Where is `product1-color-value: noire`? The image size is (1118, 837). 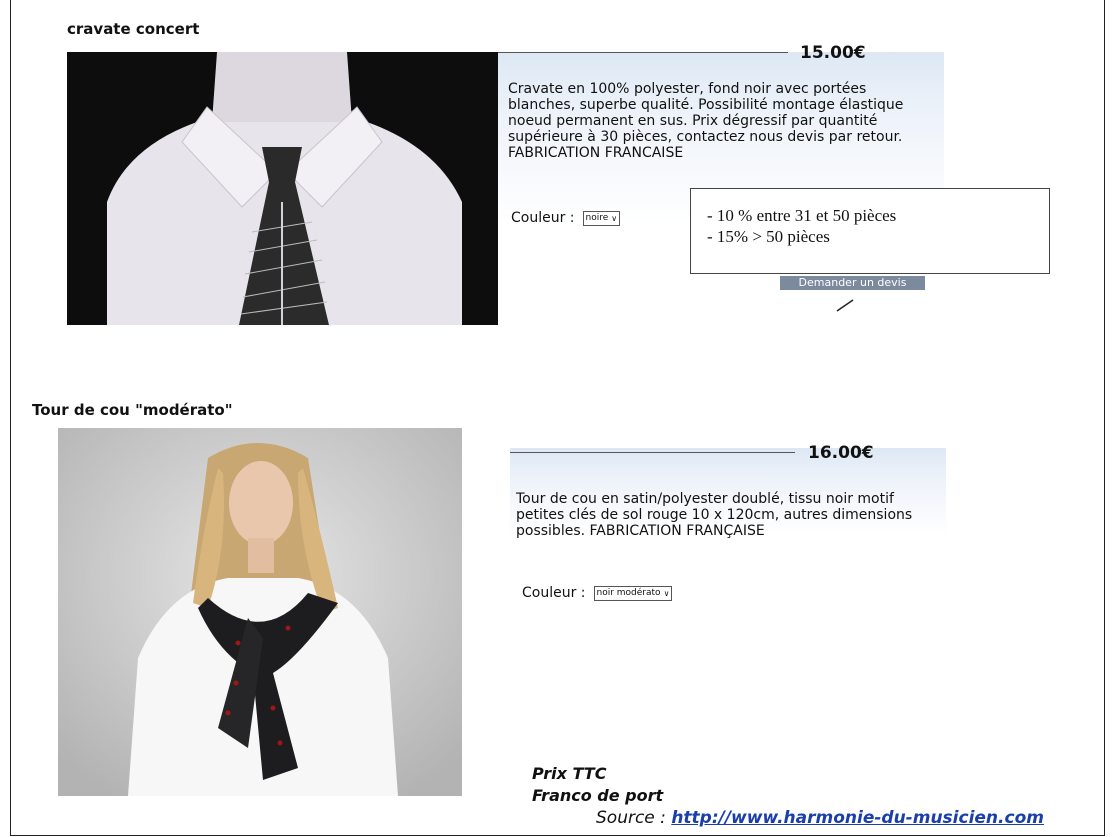
product1-color-value: noire is located at coordinates (597, 218).